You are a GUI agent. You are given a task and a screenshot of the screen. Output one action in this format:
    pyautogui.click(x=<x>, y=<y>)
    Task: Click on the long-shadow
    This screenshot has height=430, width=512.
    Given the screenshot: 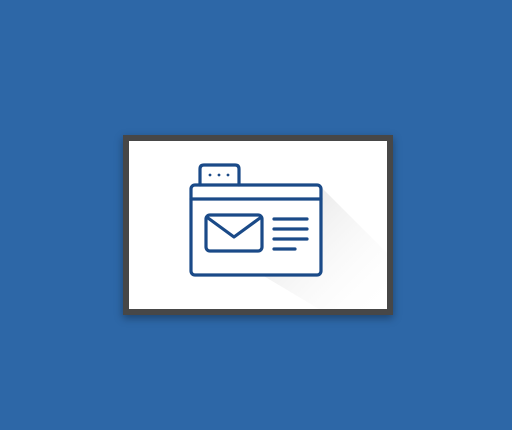 What is the action you would take?
    pyautogui.click(x=324, y=247)
    